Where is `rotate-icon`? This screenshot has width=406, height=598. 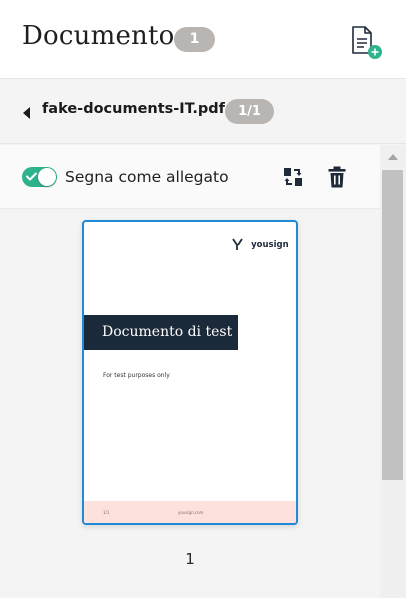 rotate-icon is located at coordinates (293, 177).